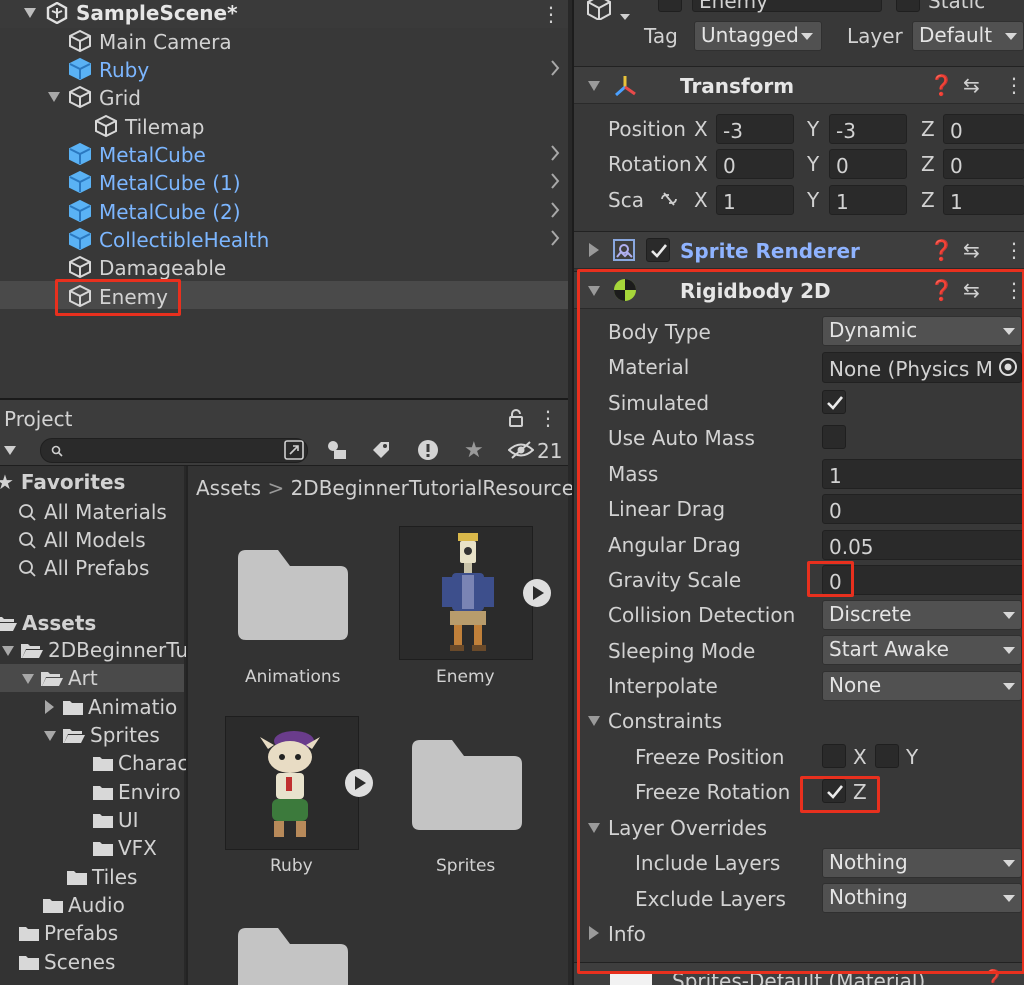  Describe the element at coordinates (60, 678) in the screenshot. I see `project-tree-item: Art` at that location.